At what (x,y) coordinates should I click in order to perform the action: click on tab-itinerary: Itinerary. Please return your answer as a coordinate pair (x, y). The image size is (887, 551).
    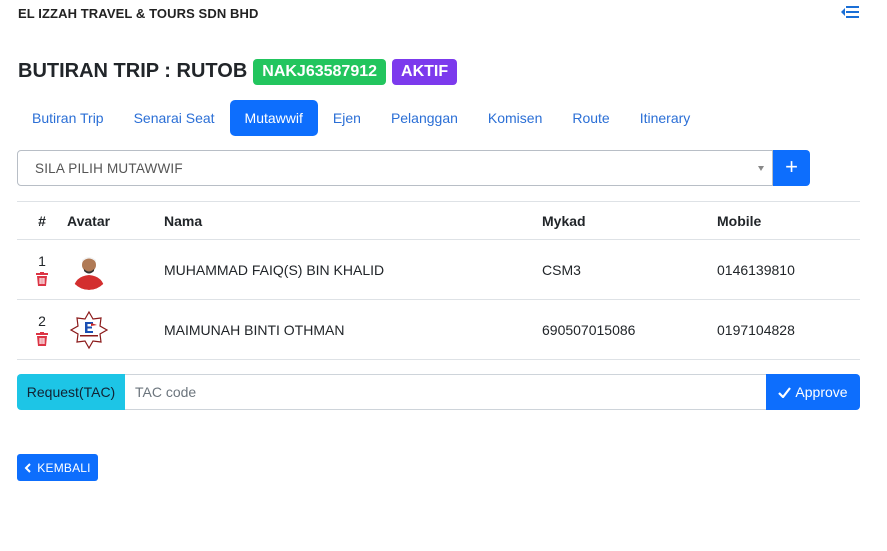
    Looking at the image, I should click on (665, 118).